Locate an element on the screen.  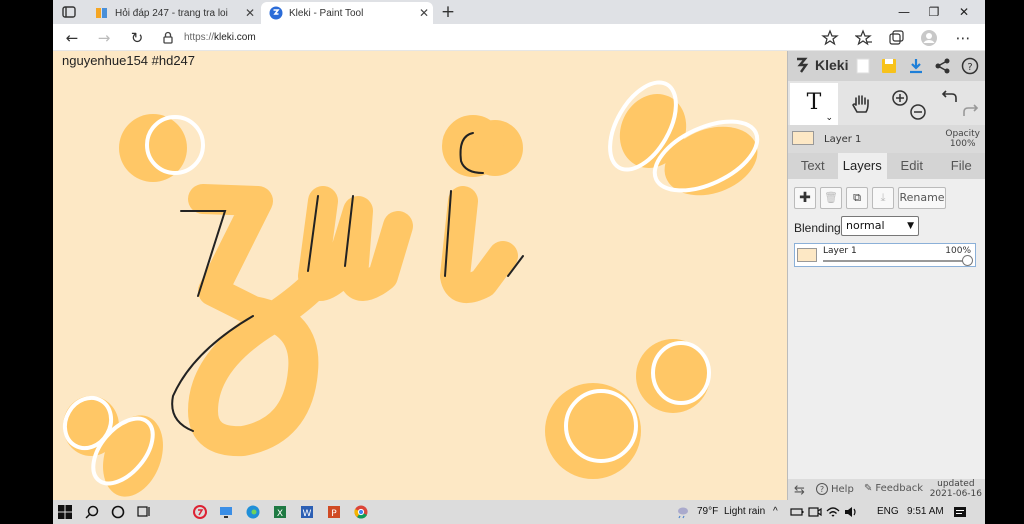
help-icon: ? is located at coordinates (970, 66).